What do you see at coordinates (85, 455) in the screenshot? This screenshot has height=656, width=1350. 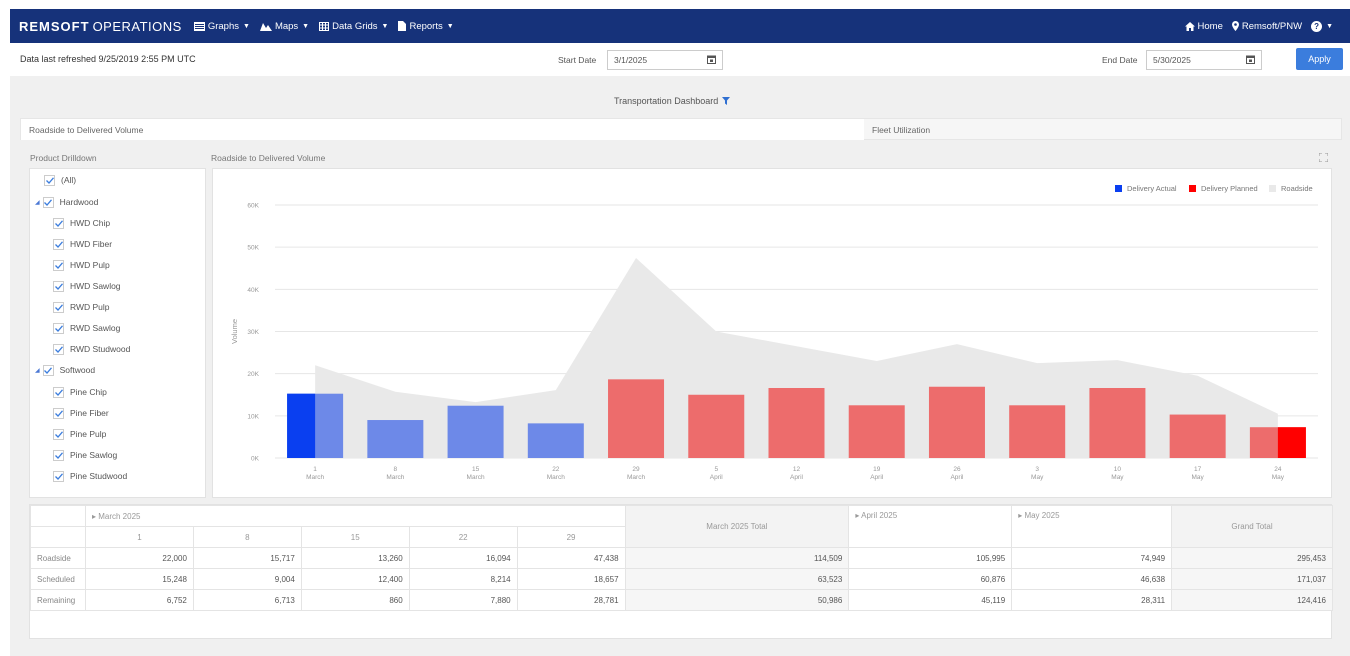 I see `tree-item: Pine Sawlog` at bounding box center [85, 455].